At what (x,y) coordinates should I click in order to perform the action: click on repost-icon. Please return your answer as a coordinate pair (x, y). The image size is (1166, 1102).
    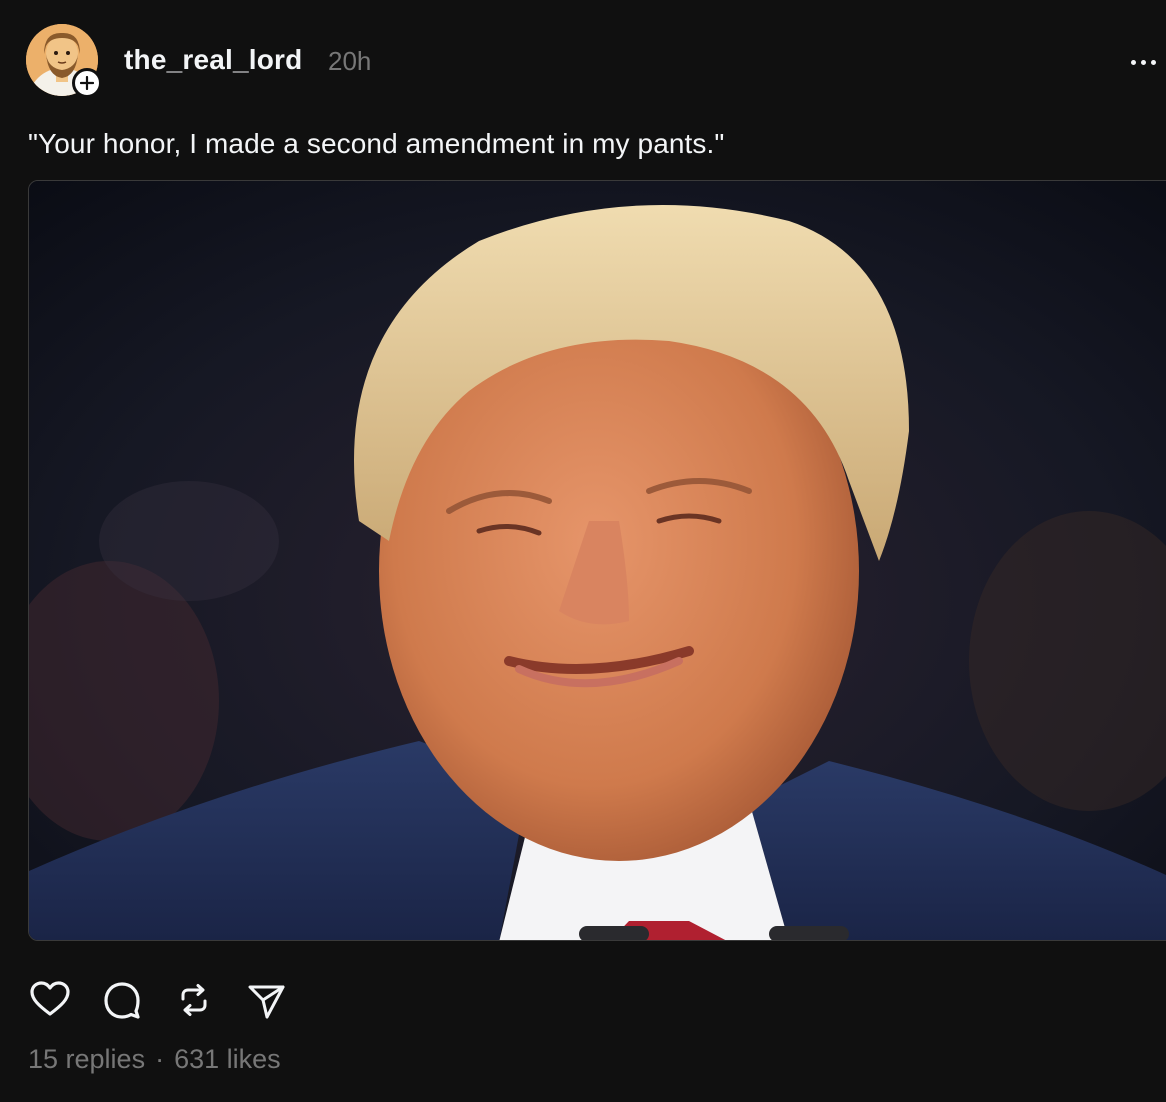
    Looking at the image, I should click on (194, 1000).